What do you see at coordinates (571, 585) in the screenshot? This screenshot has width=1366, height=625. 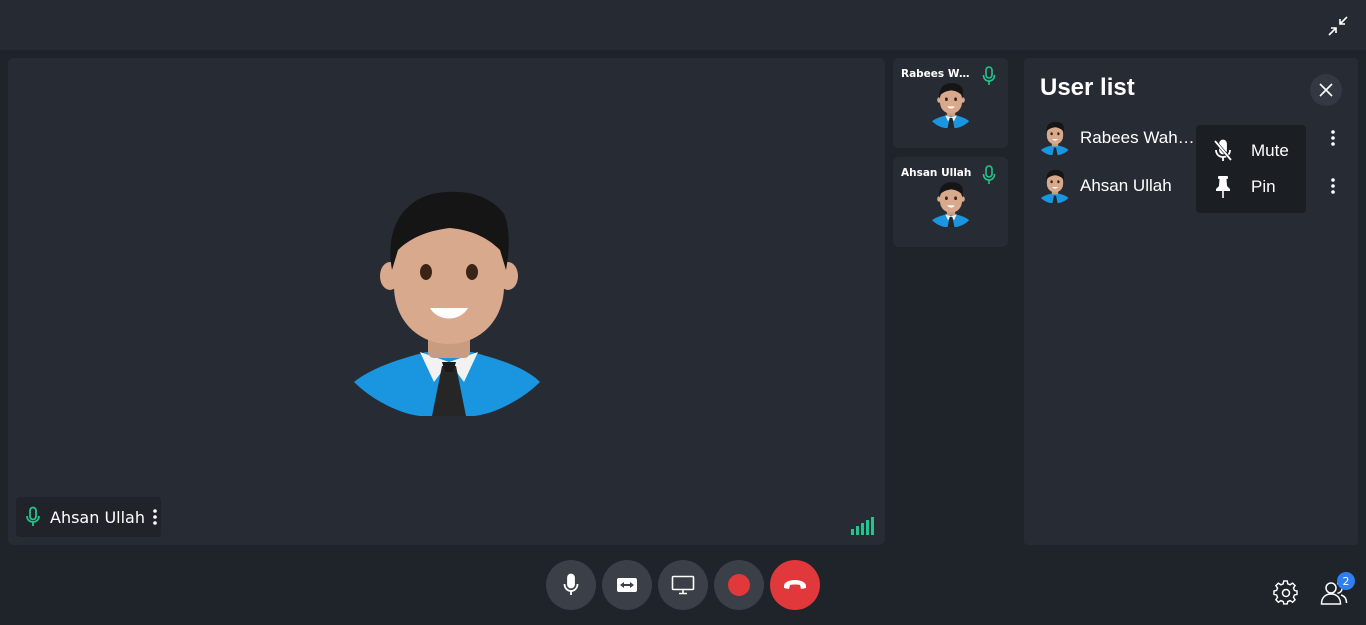 I see `microphone-button` at bounding box center [571, 585].